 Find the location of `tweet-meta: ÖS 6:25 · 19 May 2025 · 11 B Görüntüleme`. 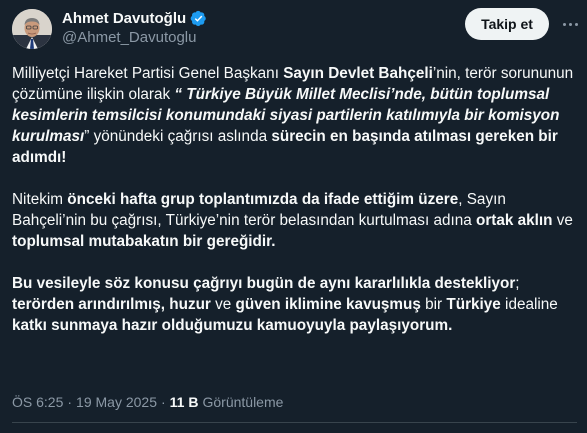

tweet-meta: ÖS 6:25 · 19 May 2025 · 11 B Görüntüleme is located at coordinates (147, 402).